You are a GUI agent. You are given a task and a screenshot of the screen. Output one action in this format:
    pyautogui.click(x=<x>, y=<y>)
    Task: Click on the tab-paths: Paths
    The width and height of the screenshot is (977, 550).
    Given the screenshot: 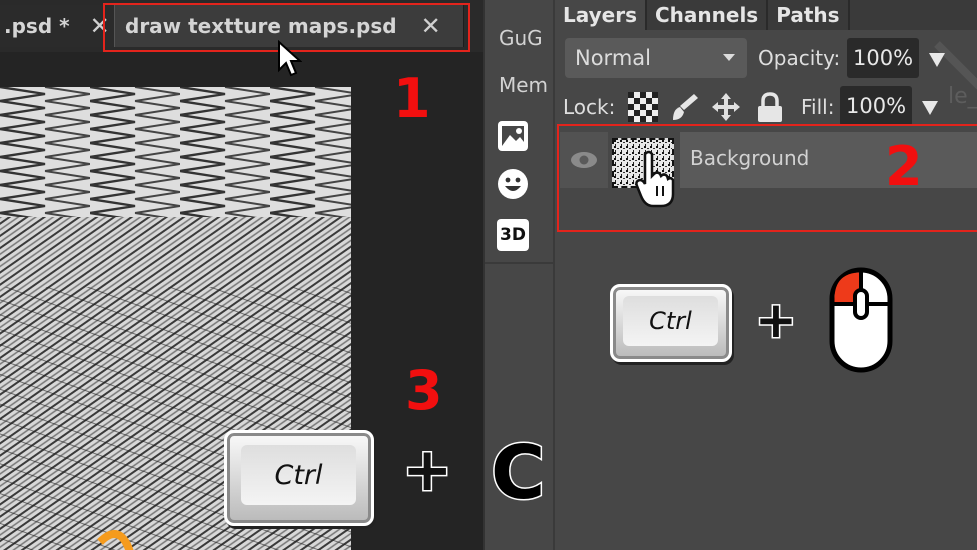 What is the action you would take?
    pyautogui.click(x=809, y=15)
    